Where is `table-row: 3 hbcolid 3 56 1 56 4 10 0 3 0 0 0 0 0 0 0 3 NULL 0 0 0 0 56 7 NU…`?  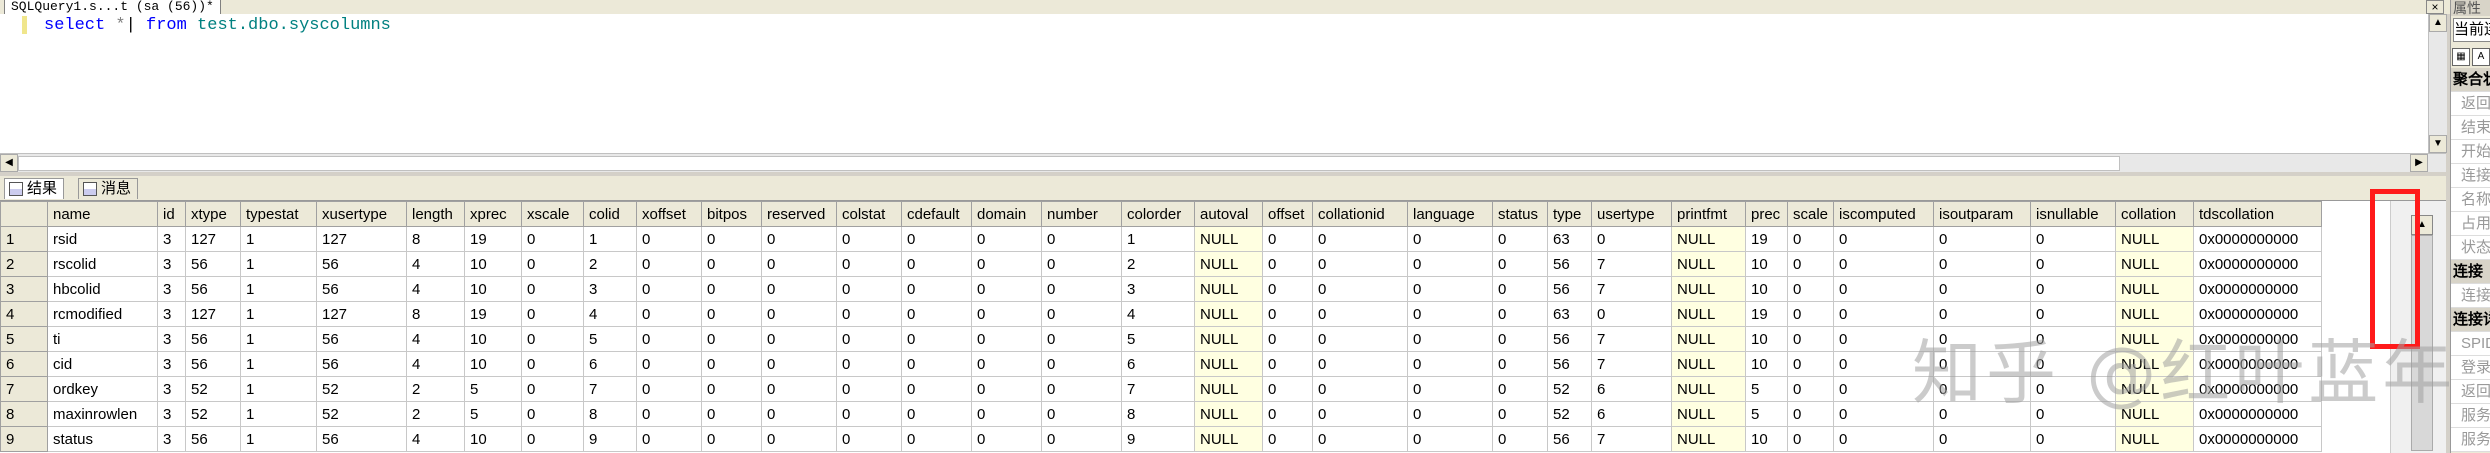 table-row: 3 hbcolid 3 56 1 56 4 10 0 3 0 0 0 0 0 0 0 3 NULL 0 0 0 0 56 7 NU… is located at coordinates (1161, 289).